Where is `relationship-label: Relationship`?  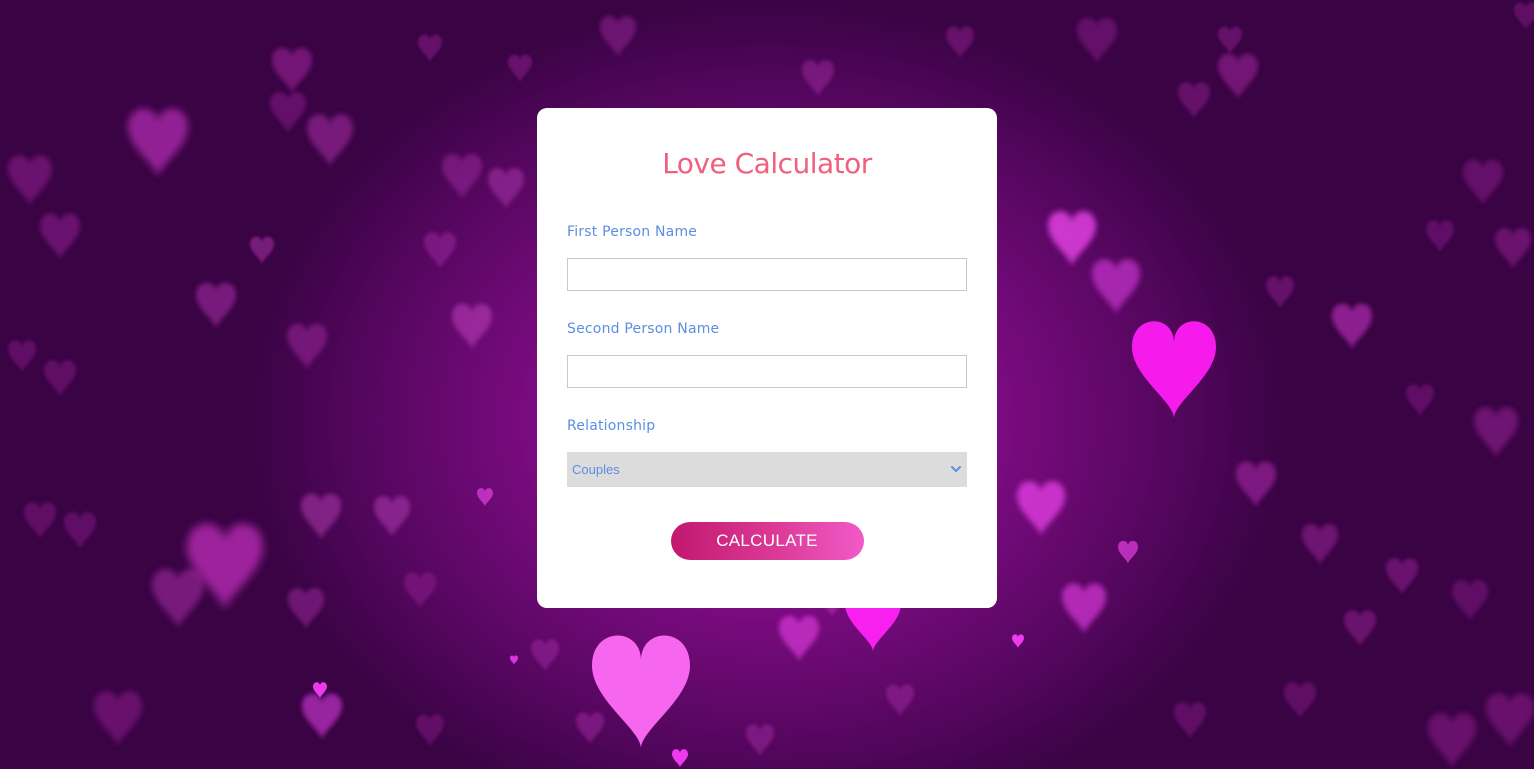
relationship-label: Relationship is located at coordinates (611, 426).